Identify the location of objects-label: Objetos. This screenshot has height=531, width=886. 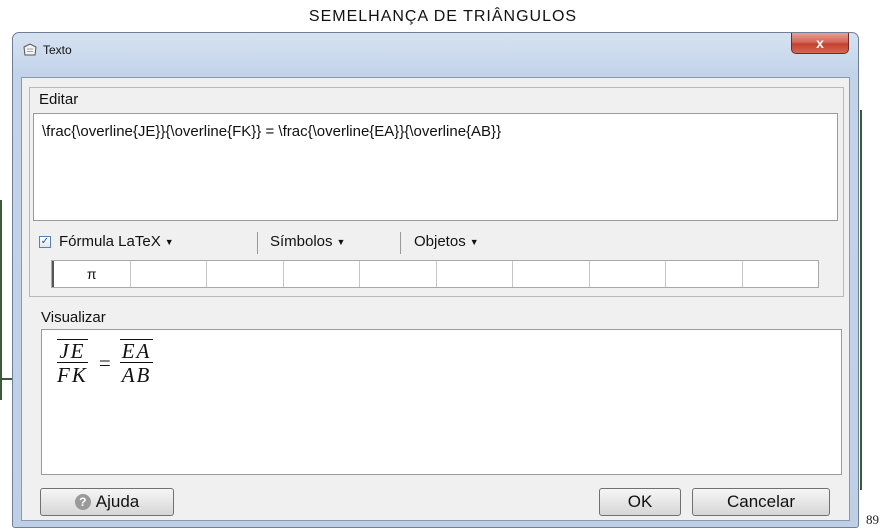
(440, 241).